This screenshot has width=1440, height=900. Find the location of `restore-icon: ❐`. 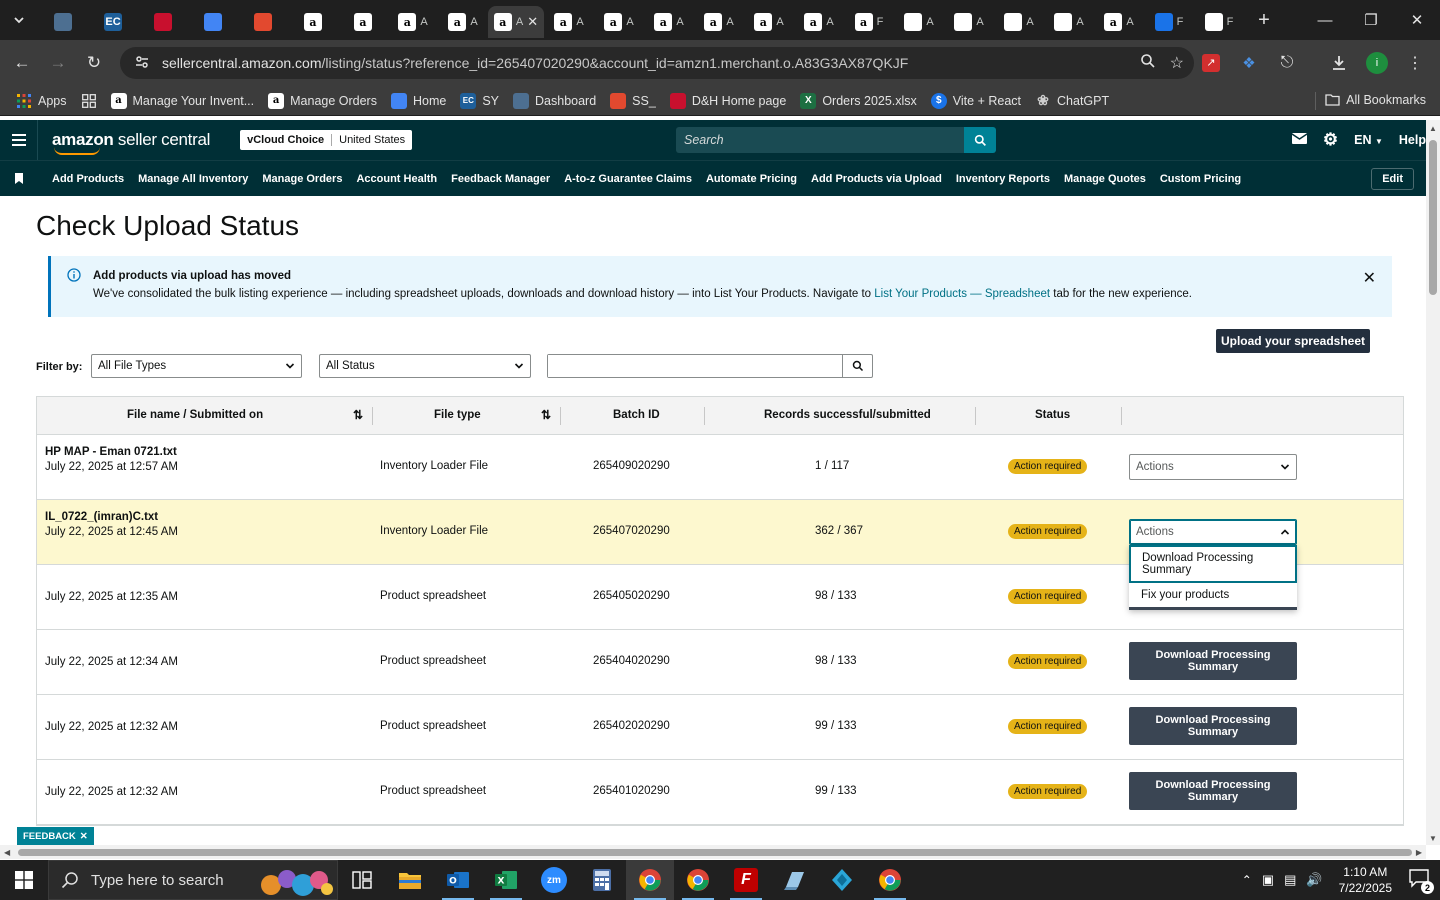

restore-icon: ❐ is located at coordinates (1371, 20).